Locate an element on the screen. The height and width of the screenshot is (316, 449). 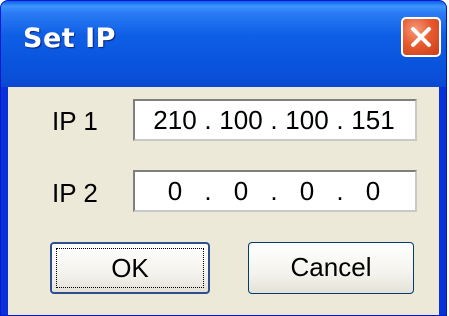
ip2-address-field: 0 . 0 . 0 . 0 is located at coordinates (275, 191).